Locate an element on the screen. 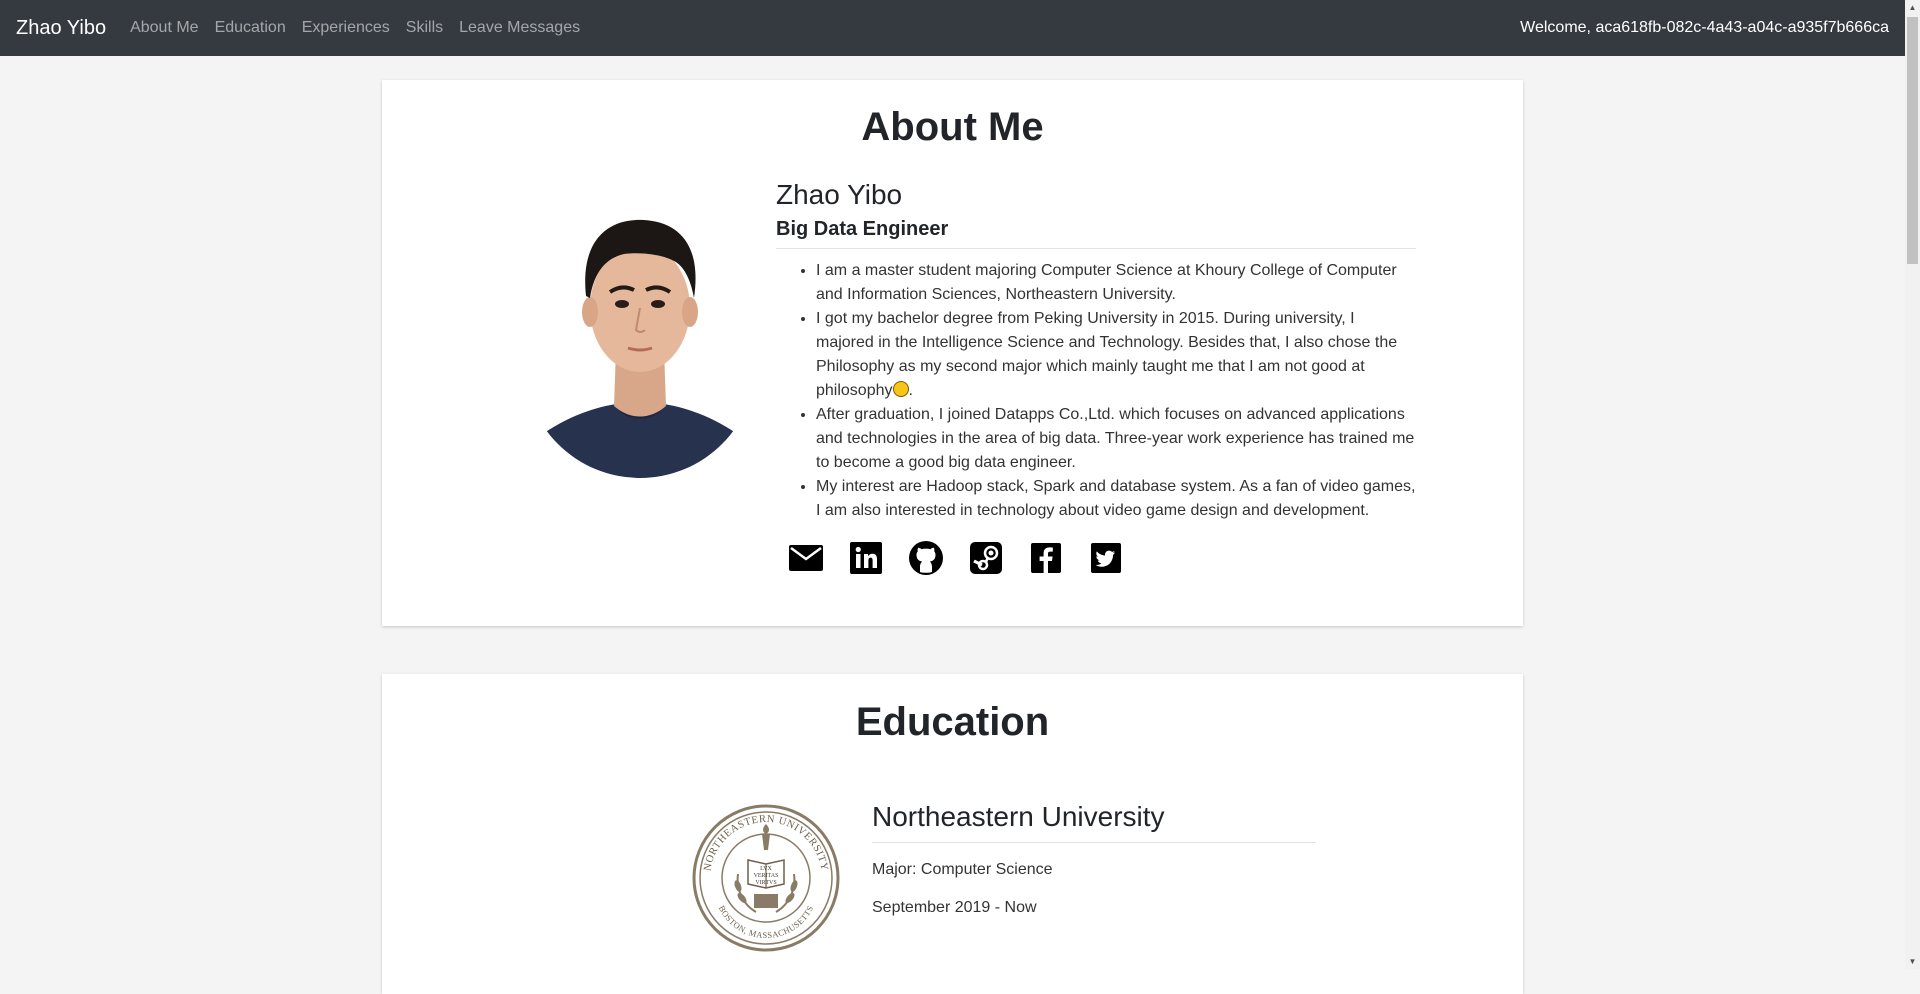  profile-role: Big Data Engineer is located at coordinates (1096, 233).